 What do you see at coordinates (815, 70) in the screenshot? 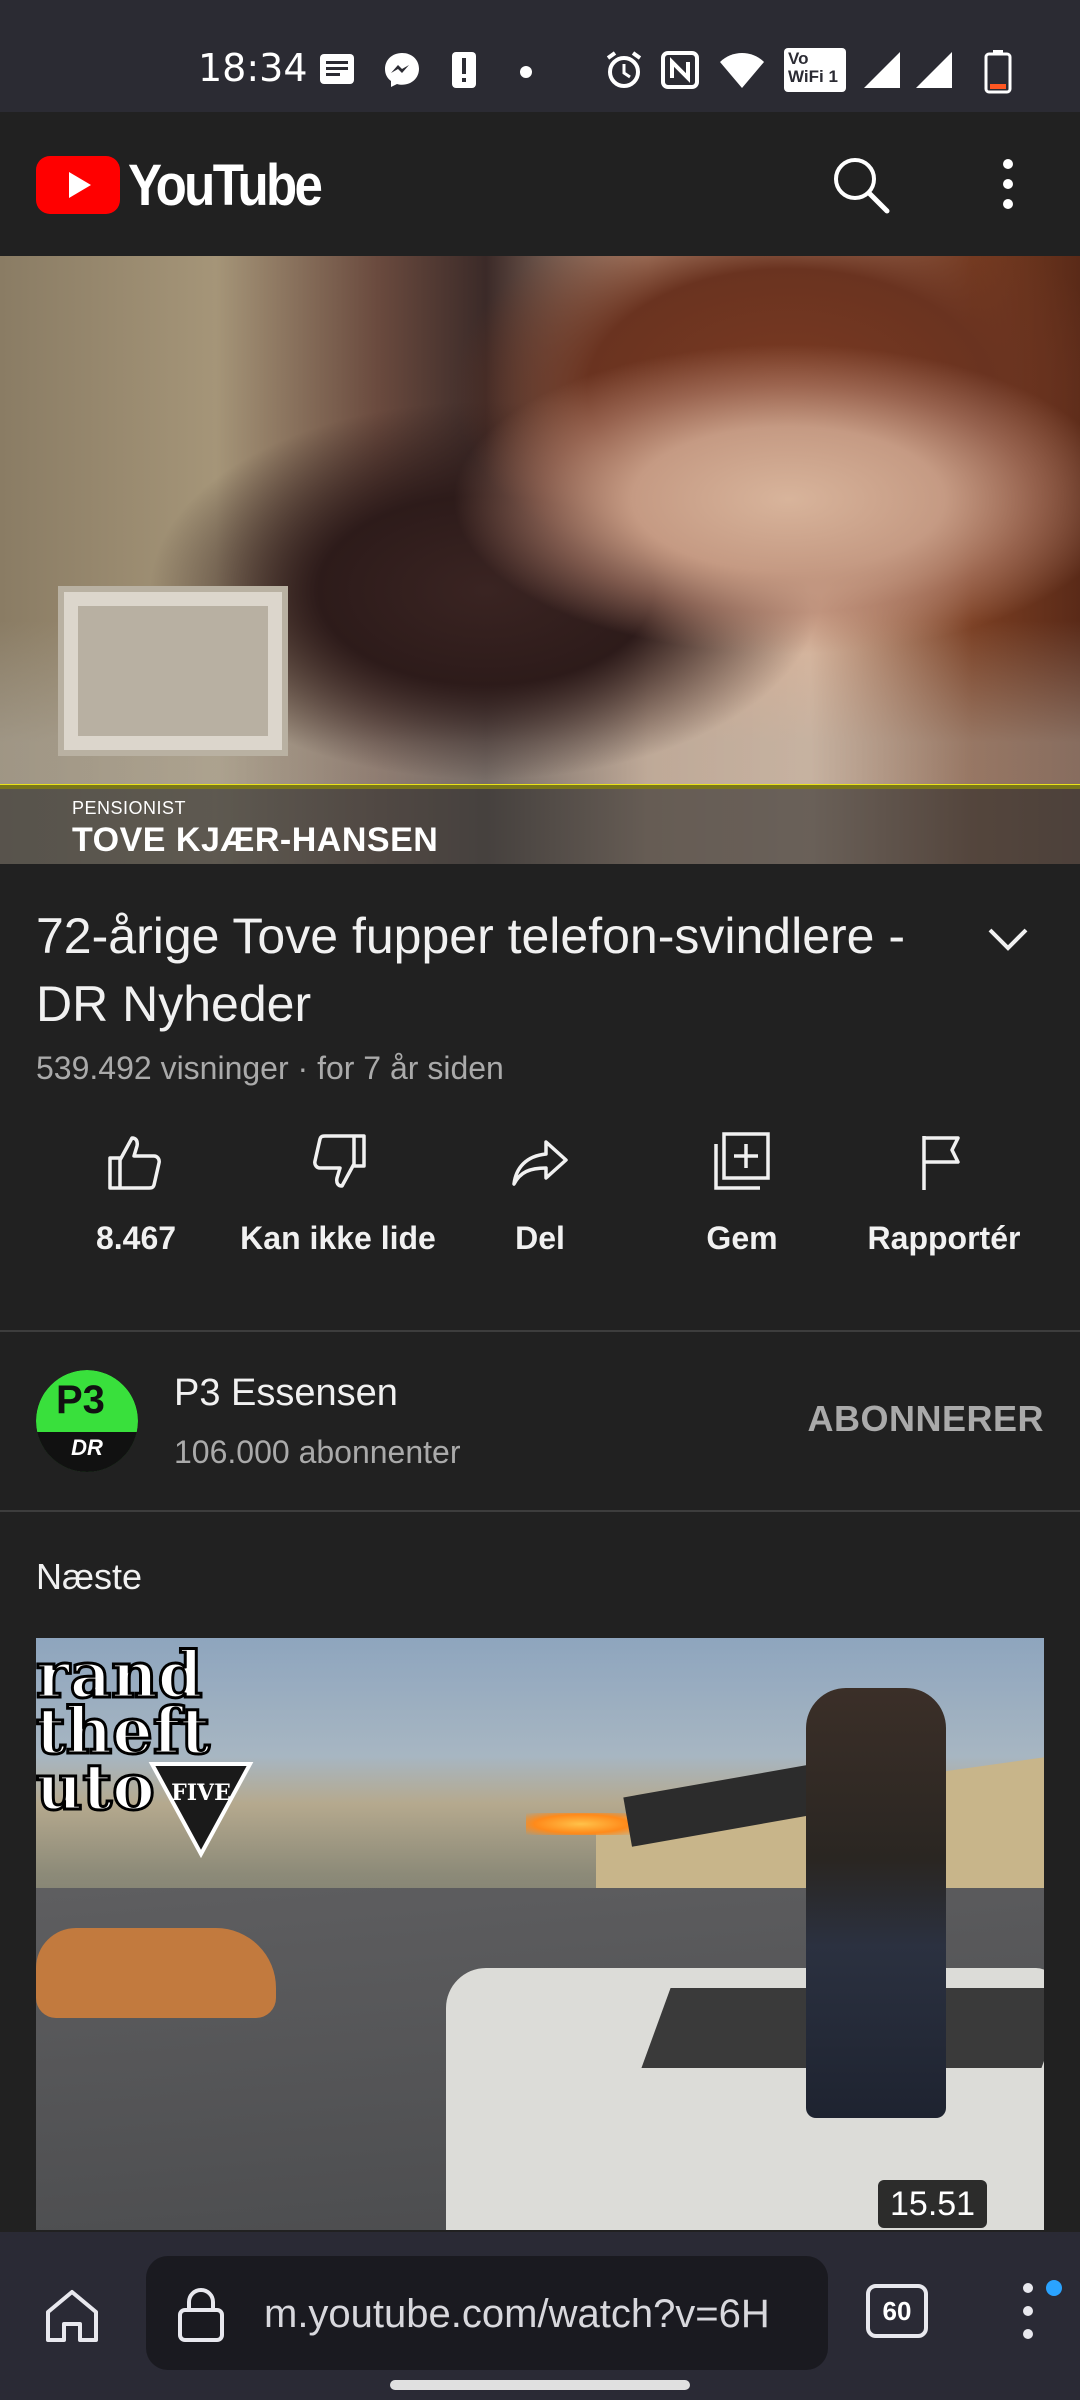
I see `vowifi-icon: Vo WiFi 1` at bounding box center [815, 70].